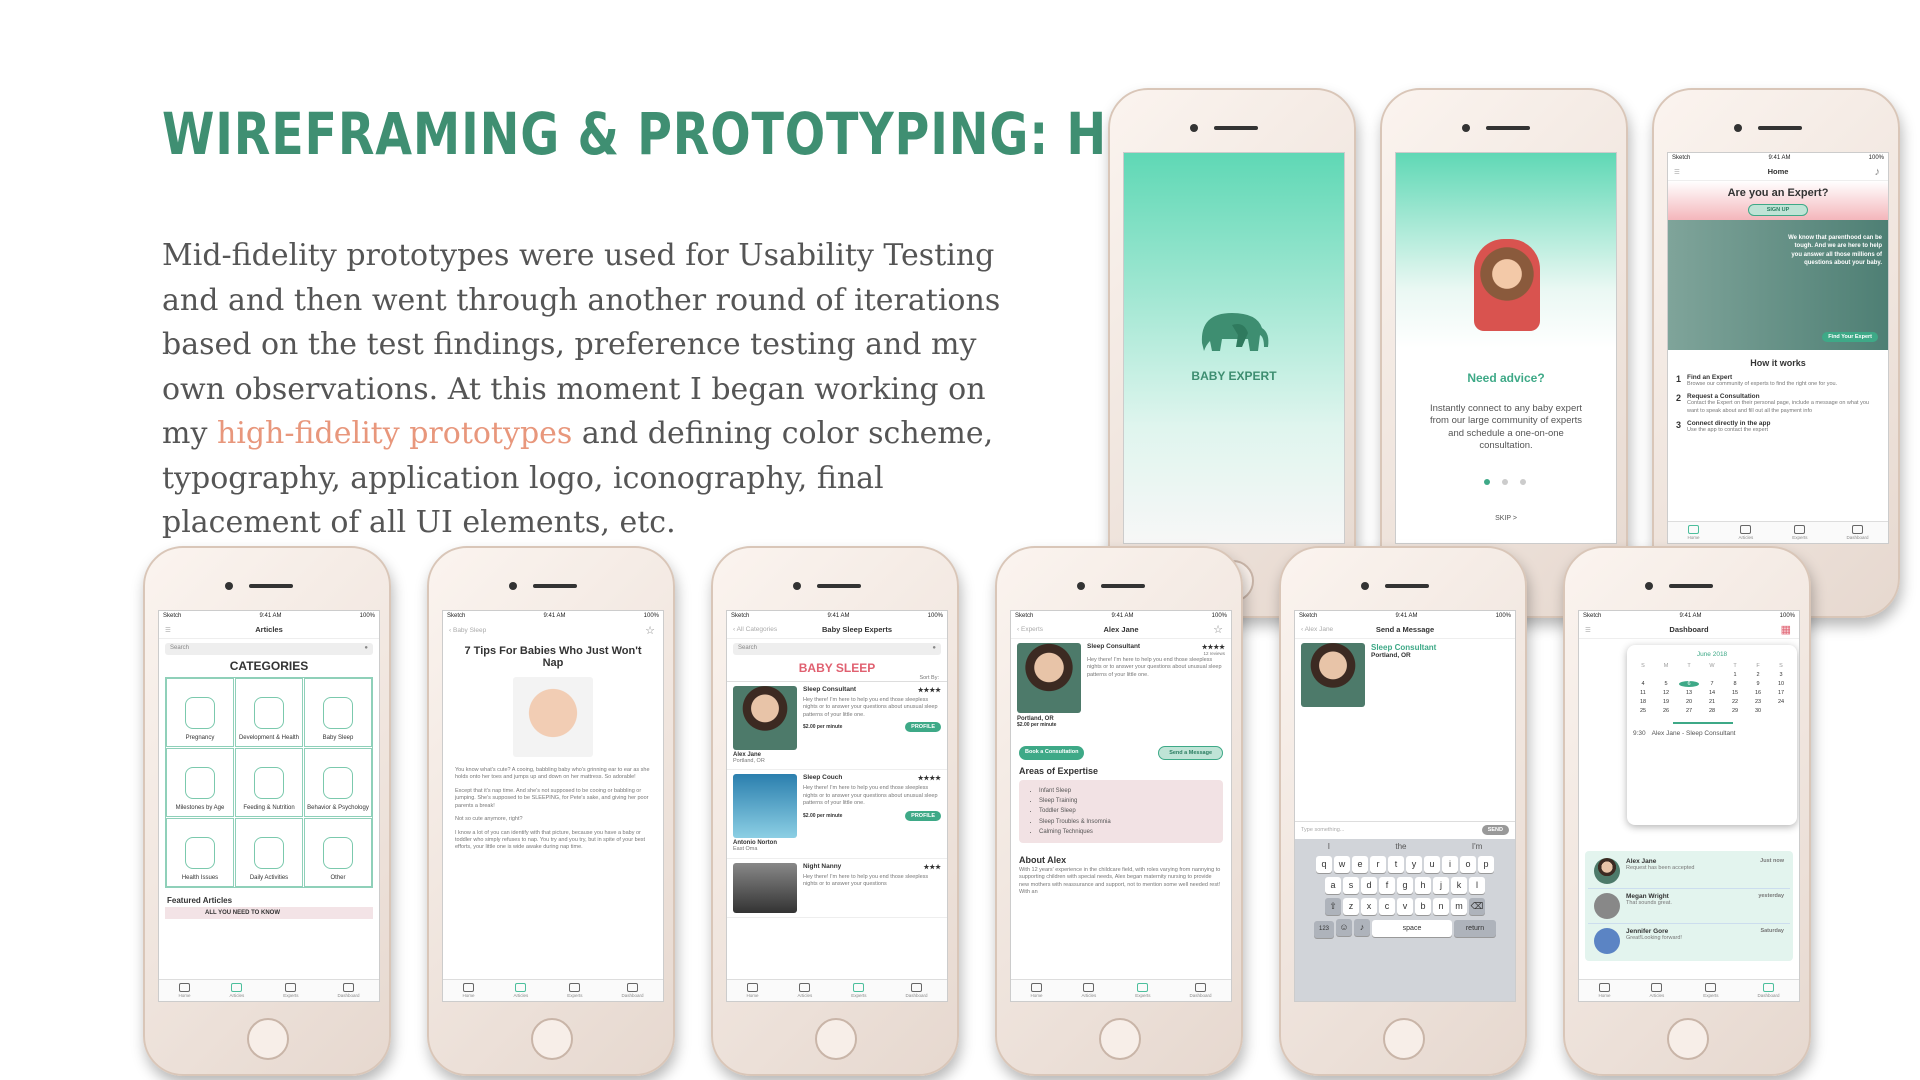 Image resolution: width=1920 pixels, height=1080 pixels. I want to click on calendar-day: 27, so click(1689, 711).